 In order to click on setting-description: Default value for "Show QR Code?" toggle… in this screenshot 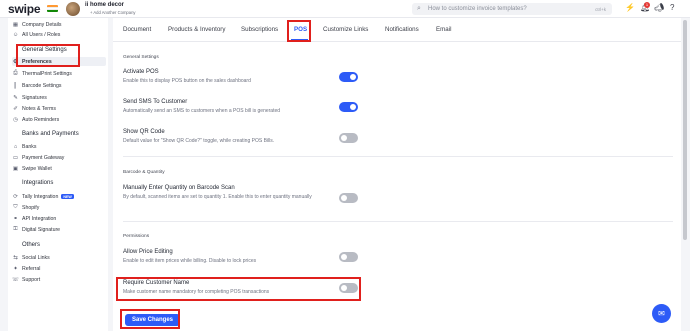, I will do `click(199, 141)`.